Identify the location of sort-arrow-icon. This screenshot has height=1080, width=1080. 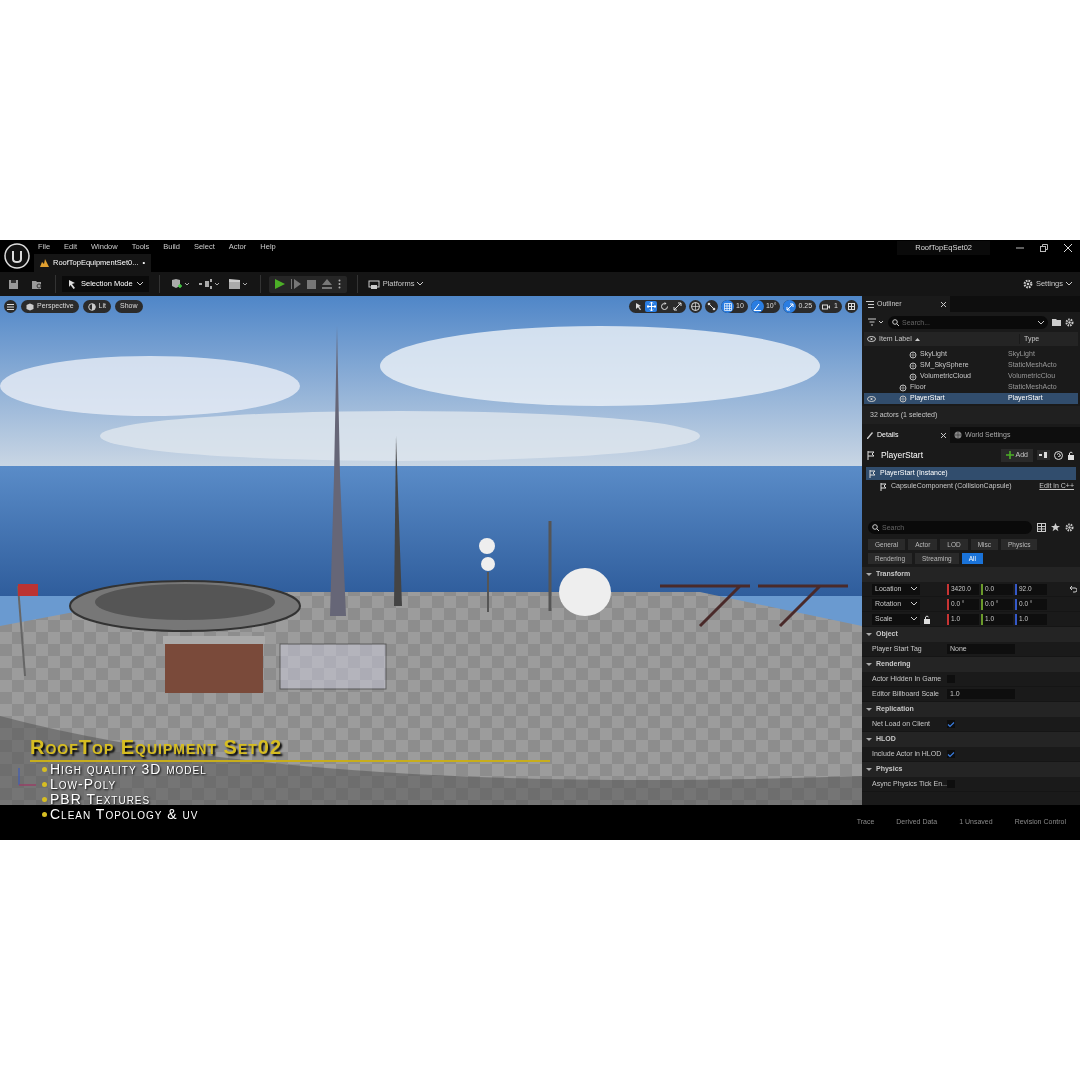
(917, 339).